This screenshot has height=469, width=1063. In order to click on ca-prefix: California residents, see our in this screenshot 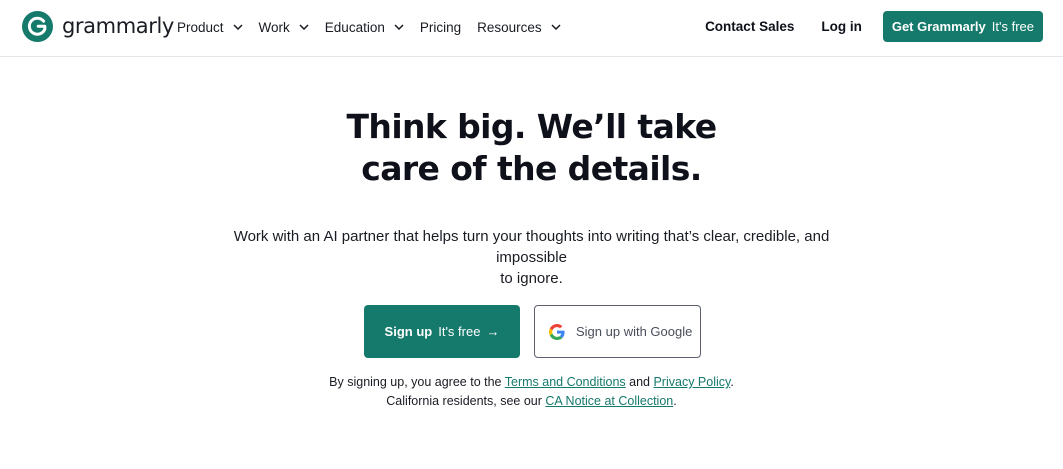, I will do `click(466, 401)`.